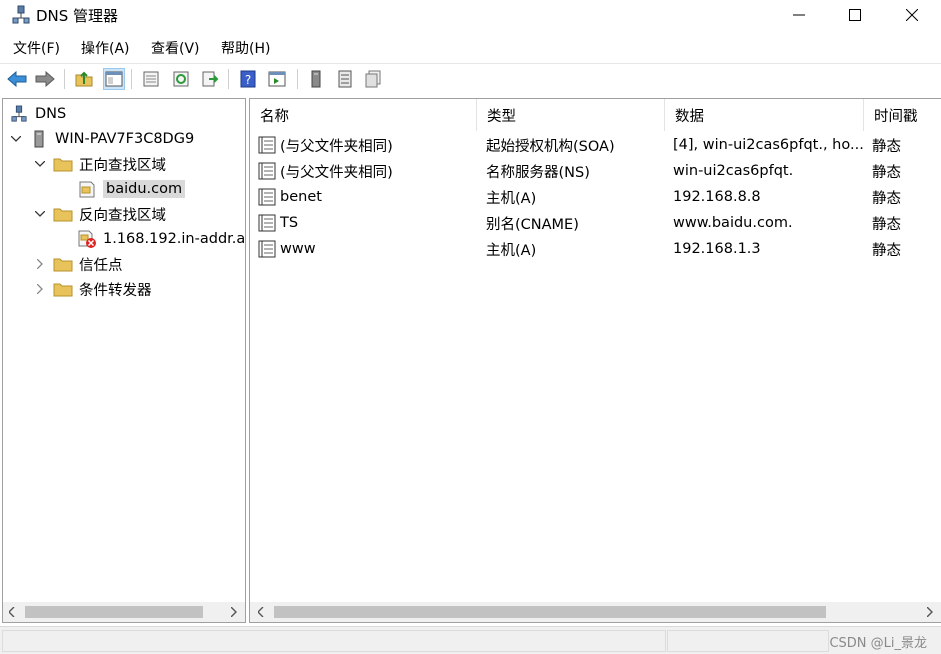 The image size is (941, 654). I want to click on forward-arrow-icon, so click(45, 79).